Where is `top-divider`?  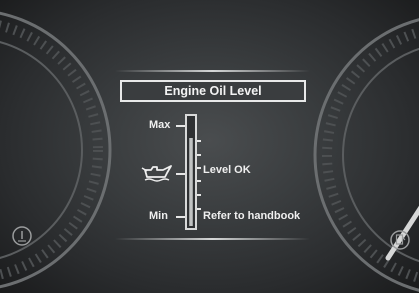
top-divider is located at coordinates (212, 71).